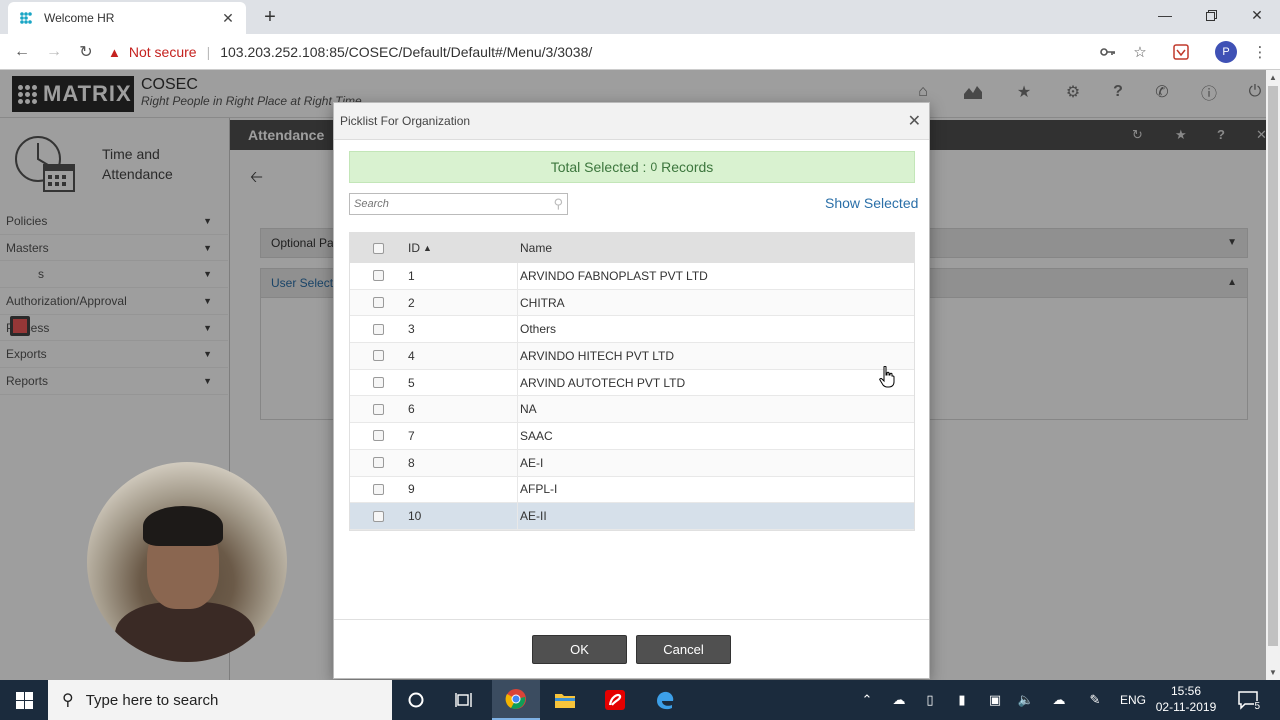  I want to click on table-row: 3 Others, so click(632, 330).